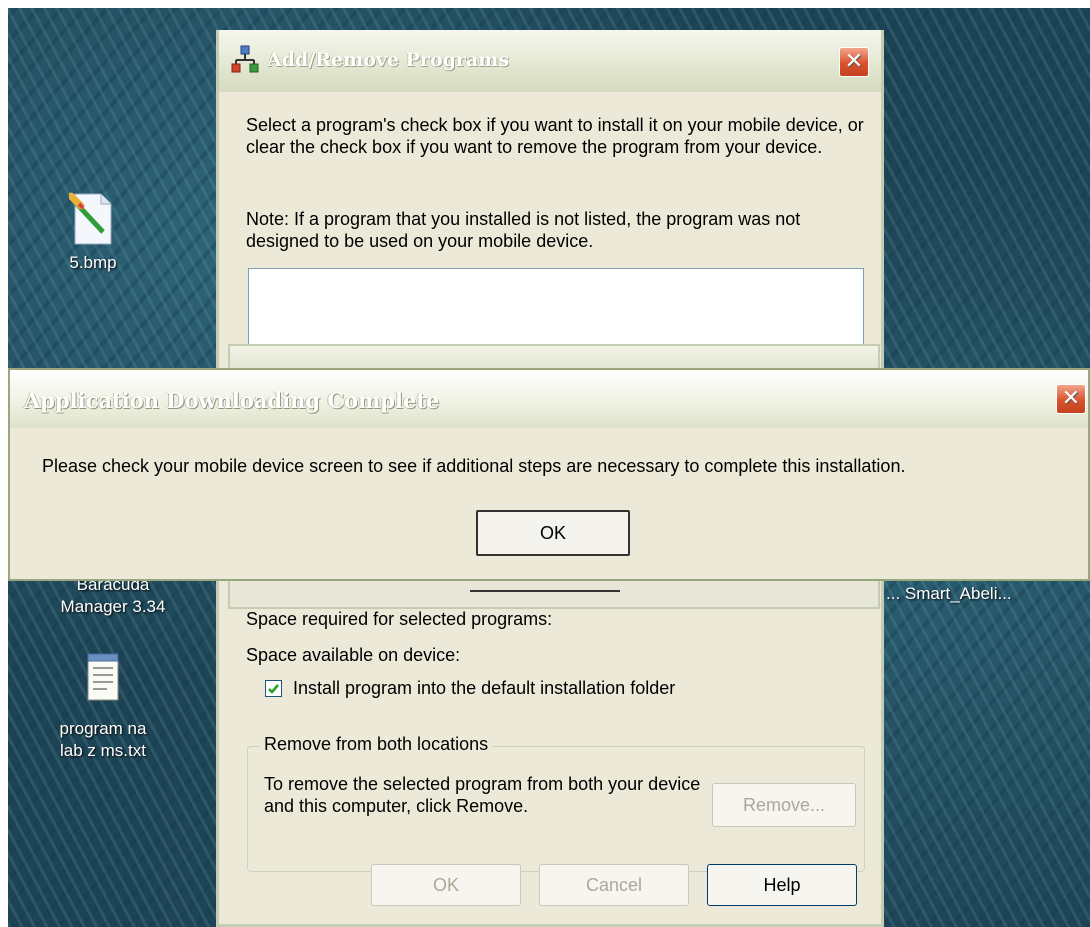  I want to click on help-button: Help, so click(782, 885).